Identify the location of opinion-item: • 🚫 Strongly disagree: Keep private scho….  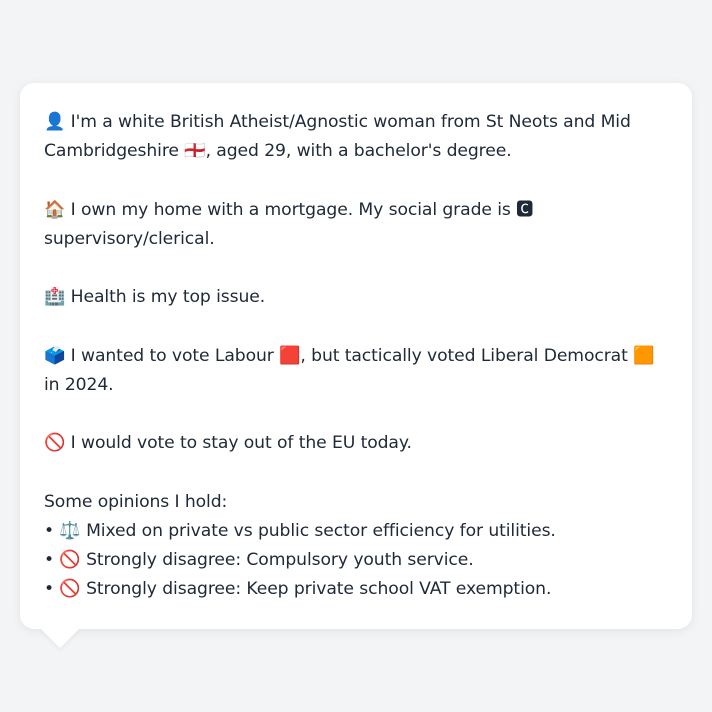
(298, 589).